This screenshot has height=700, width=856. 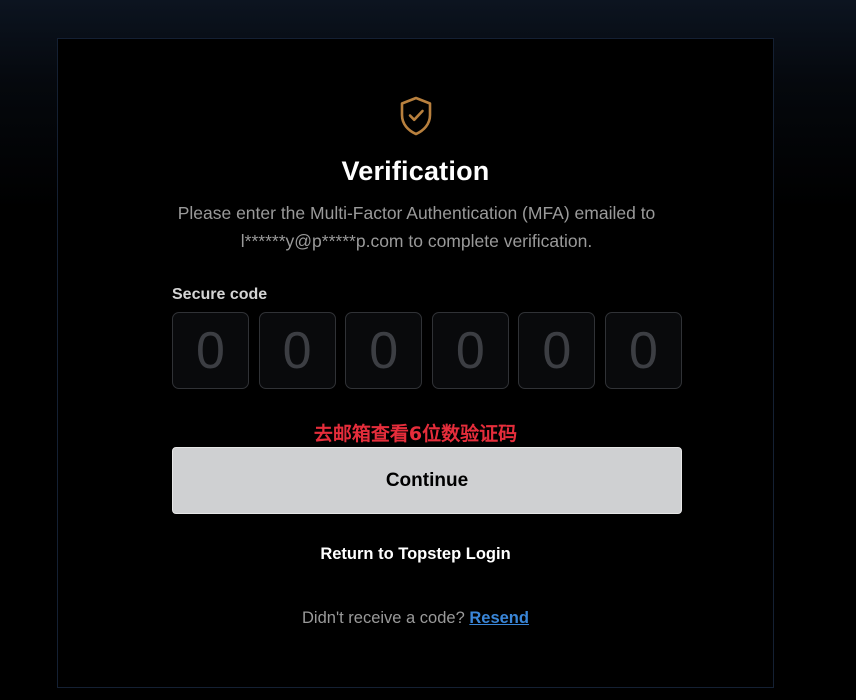 What do you see at coordinates (427, 350) in the screenshot?
I see `secure-code-inputs: 0 0 0 0 0 0` at bounding box center [427, 350].